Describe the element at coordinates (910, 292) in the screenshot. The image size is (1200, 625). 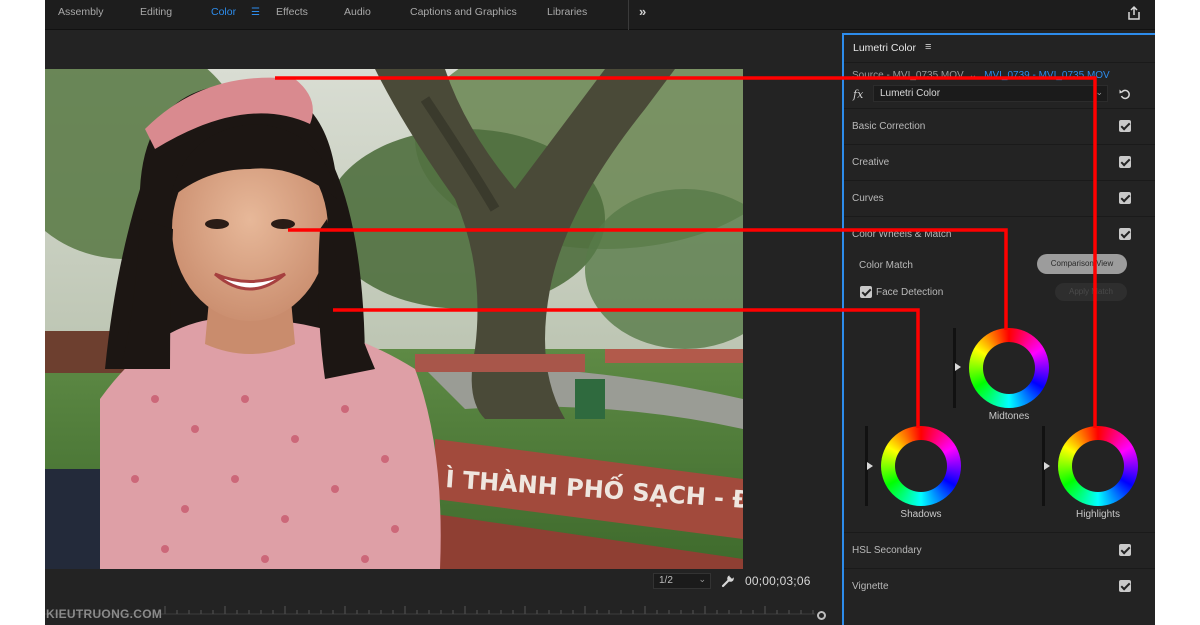
I see `face-detection-label: Face Detection` at that location.